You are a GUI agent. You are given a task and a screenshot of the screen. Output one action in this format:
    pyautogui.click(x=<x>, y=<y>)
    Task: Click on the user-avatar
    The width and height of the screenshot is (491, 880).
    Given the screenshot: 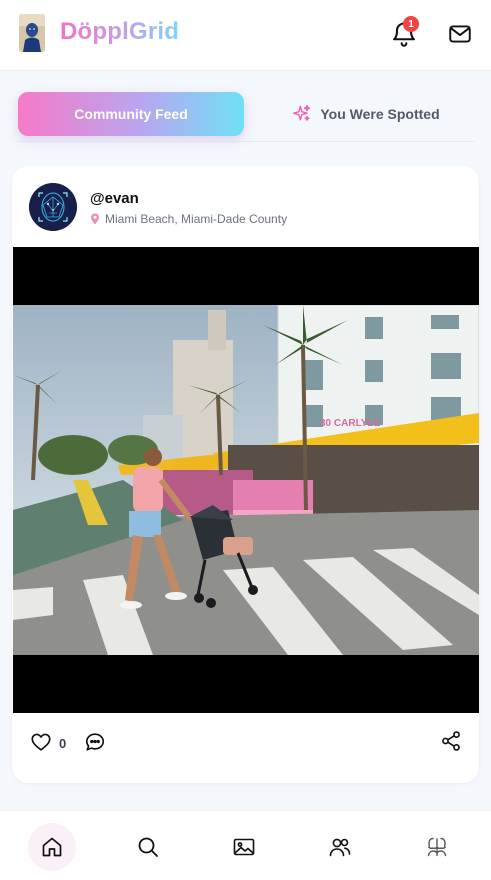 What is the action you would take?
    pyautogui.click(x=32, y=33)
    